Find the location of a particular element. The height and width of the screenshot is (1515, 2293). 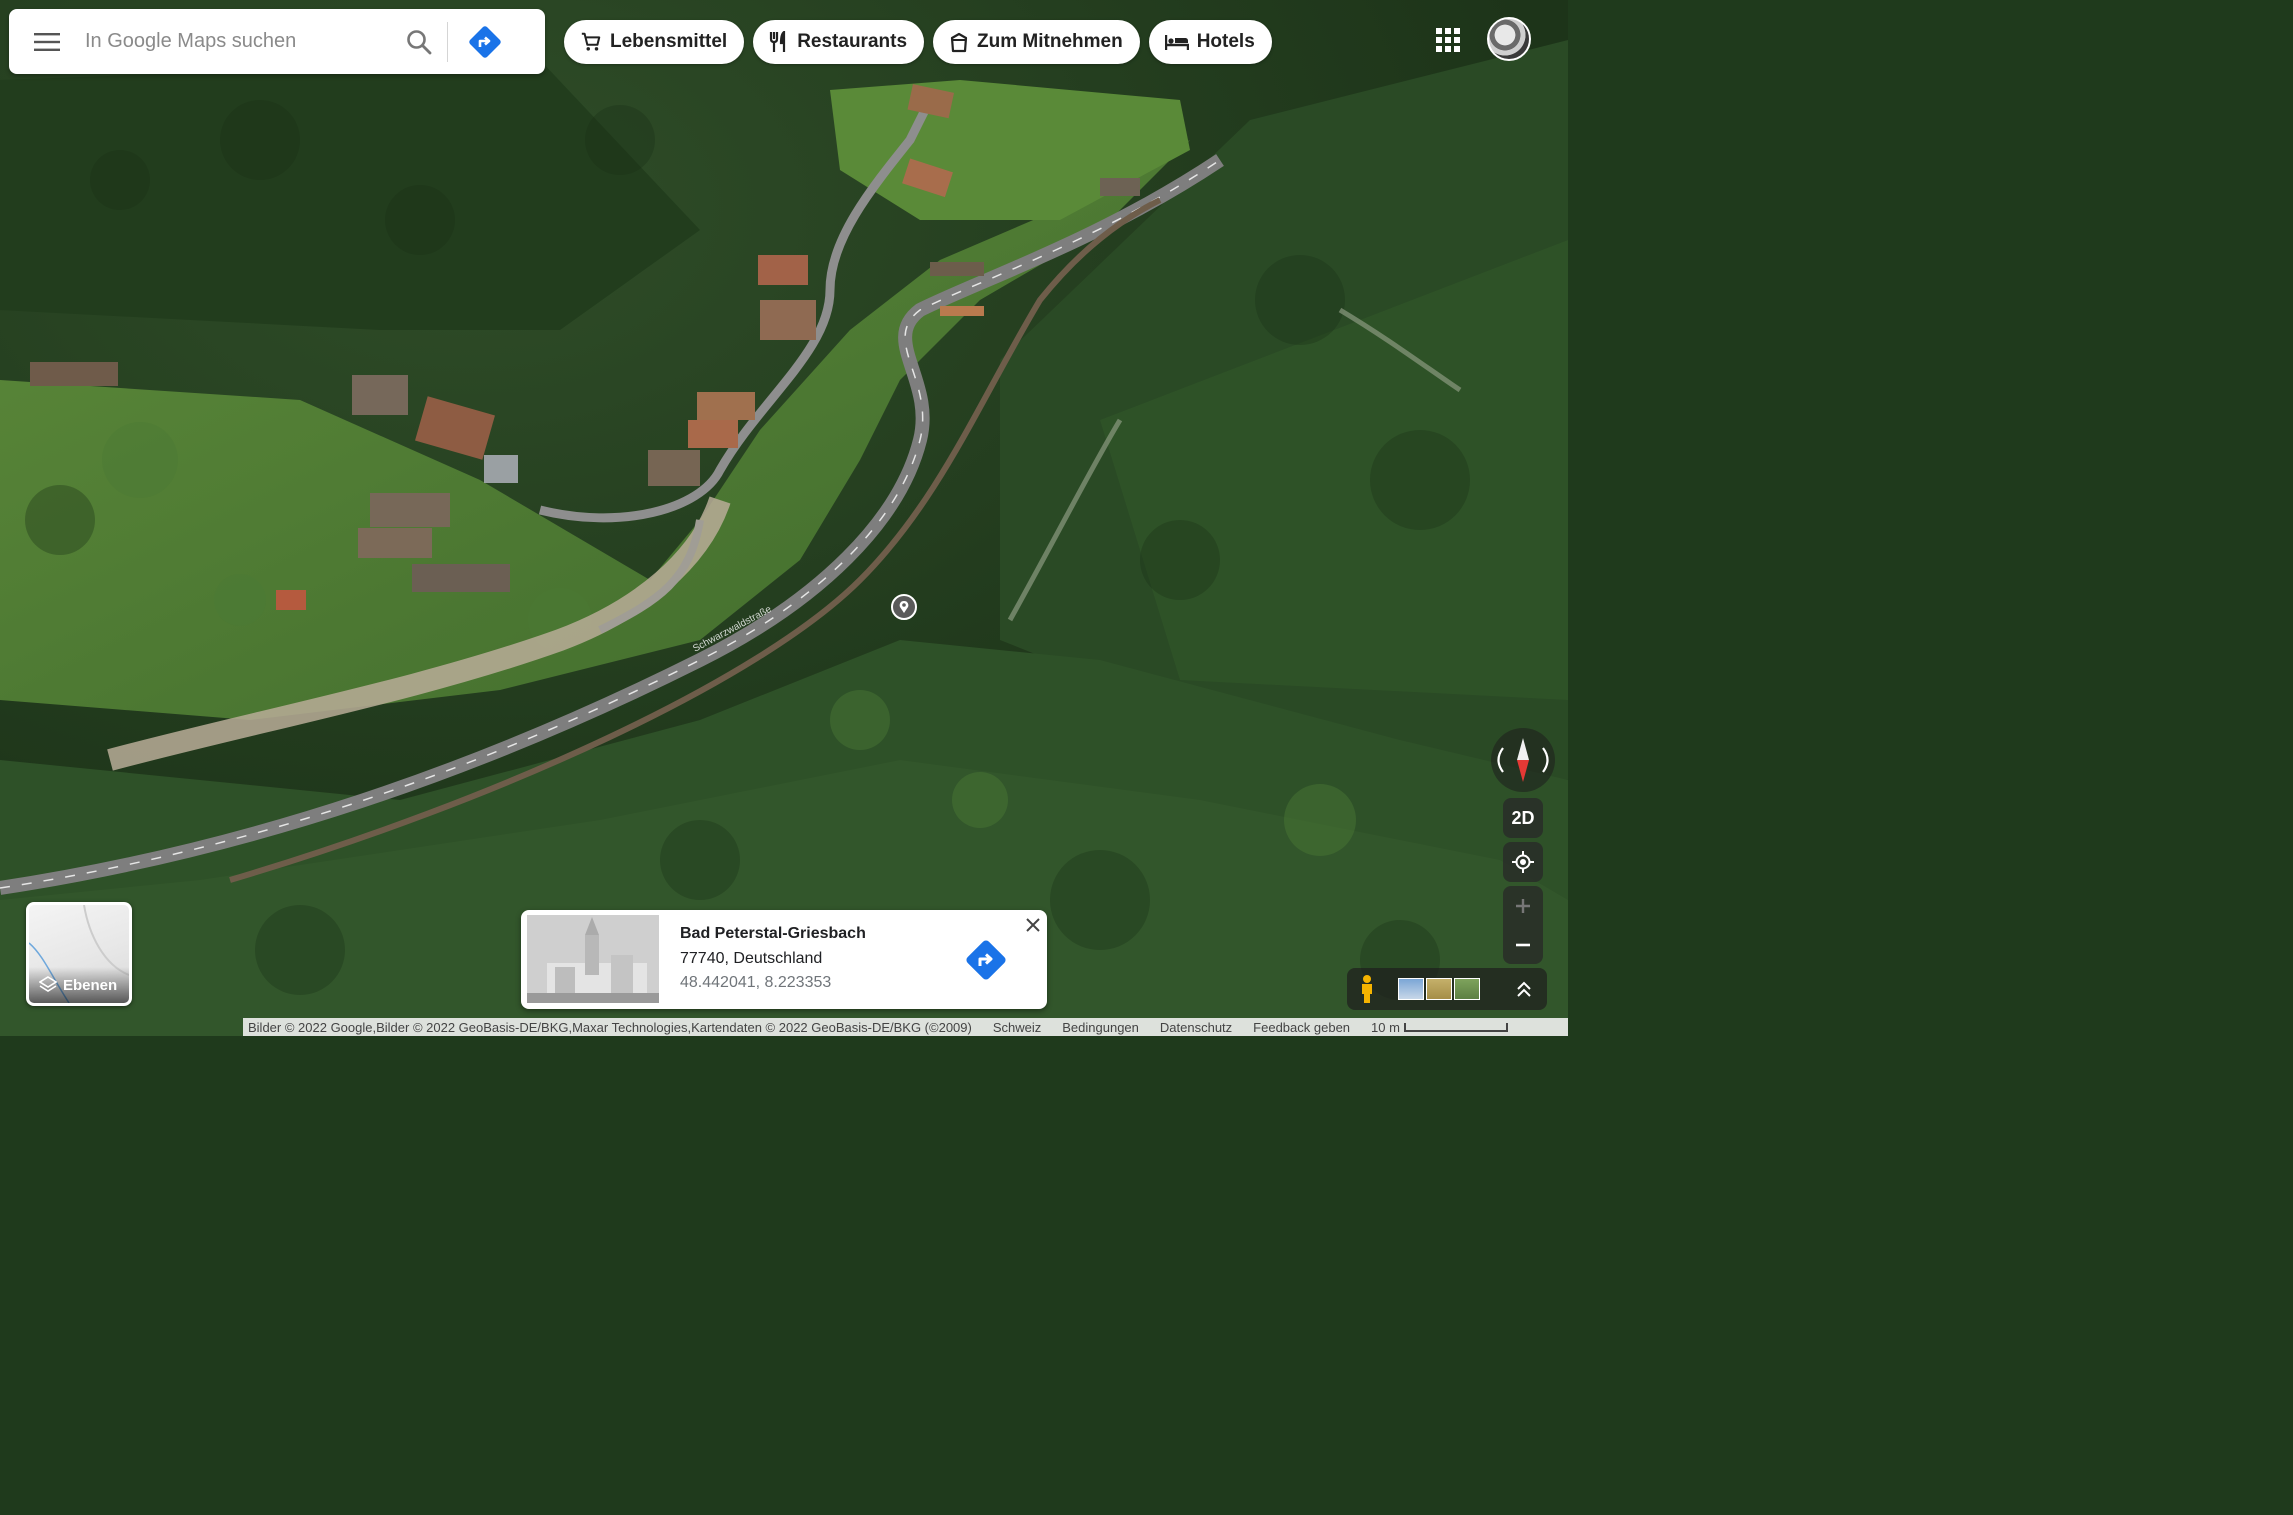

scale-bar is located at coordinates (1455, 1027).